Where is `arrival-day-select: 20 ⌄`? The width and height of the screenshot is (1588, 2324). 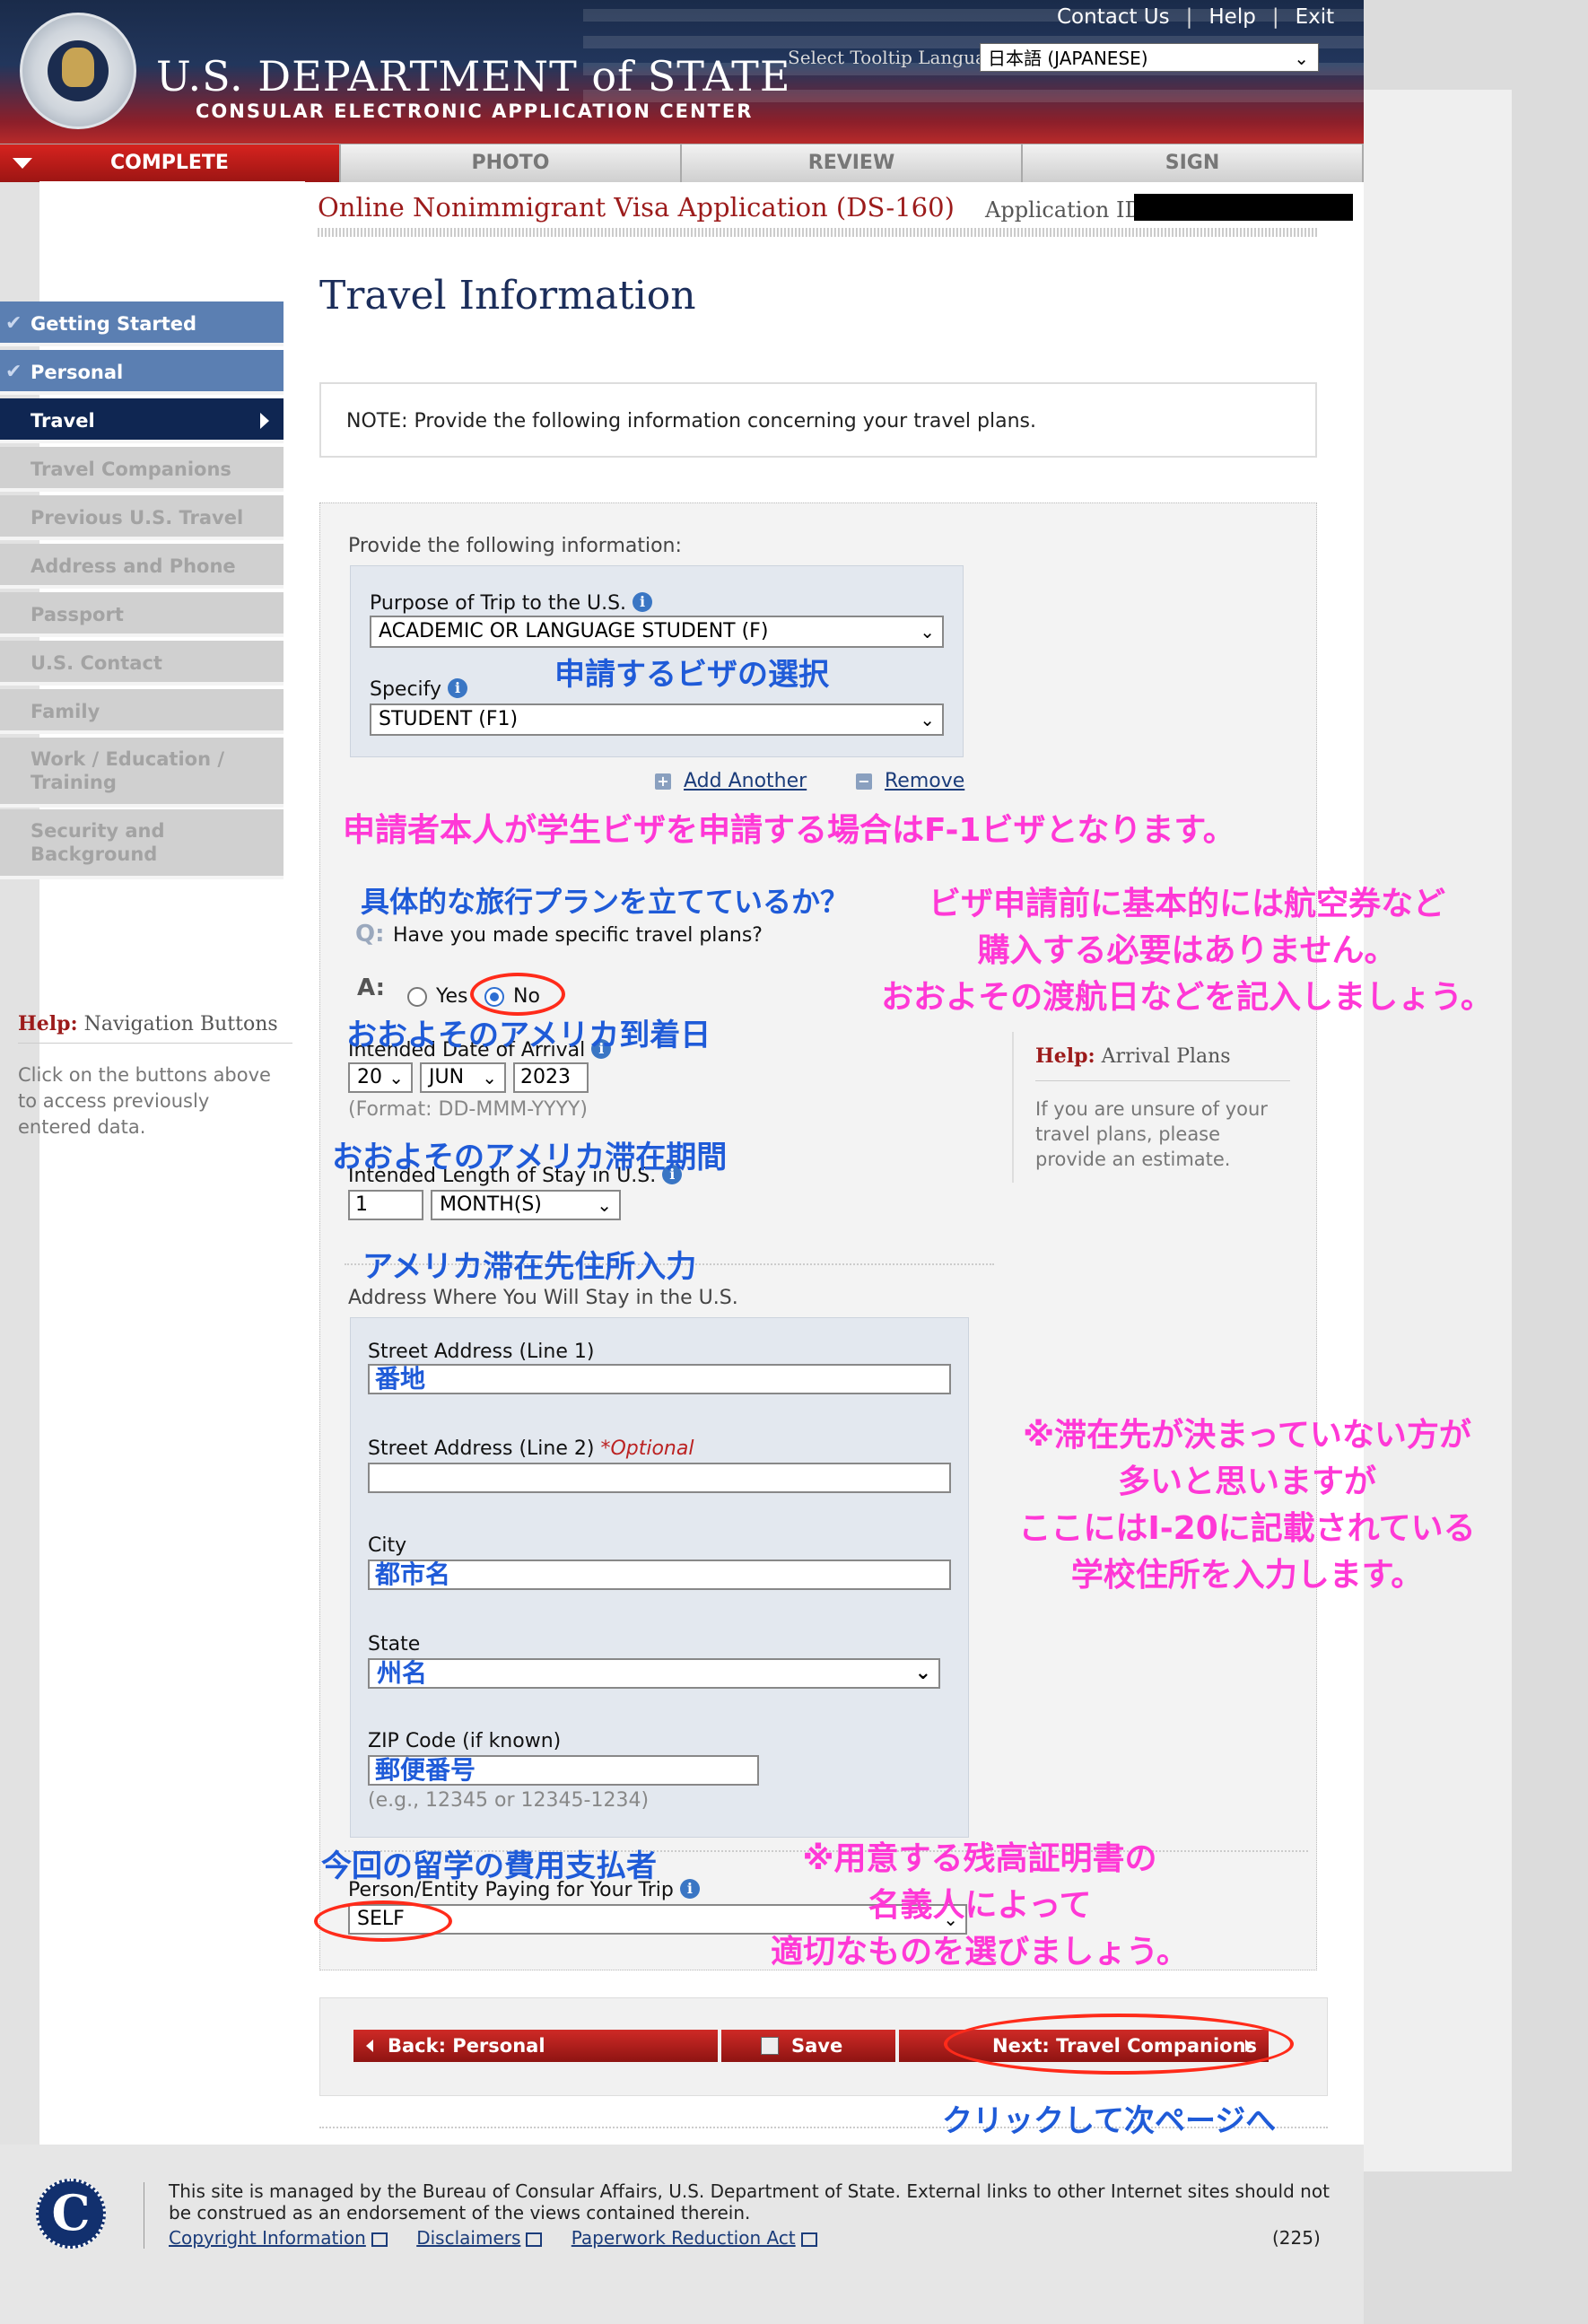 arrival-day-select: 20 ⌄ is located at coordinates (380, 1077).